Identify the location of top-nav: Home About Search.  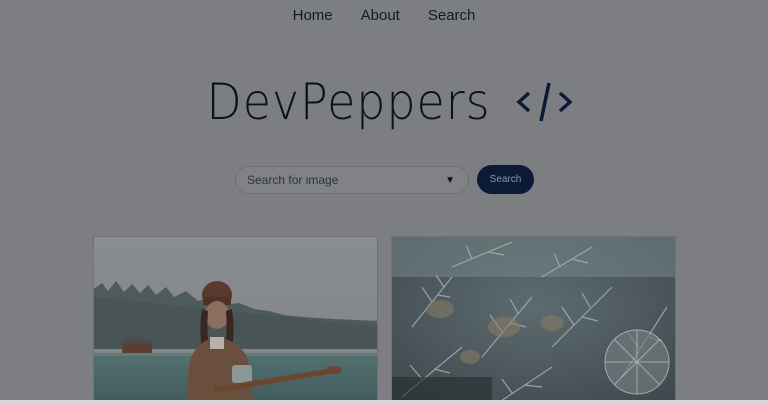
(384, 15).